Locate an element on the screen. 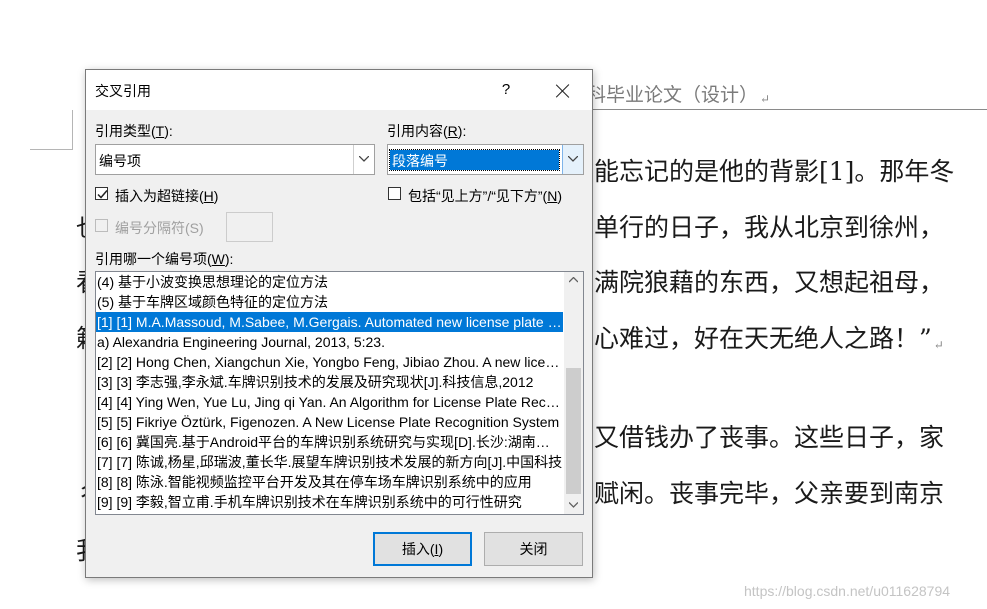 The height and width of the screenshot is (609, 987). body-line: 单行的日子，我从北京到徐州， is located at coordinates (769, 227).